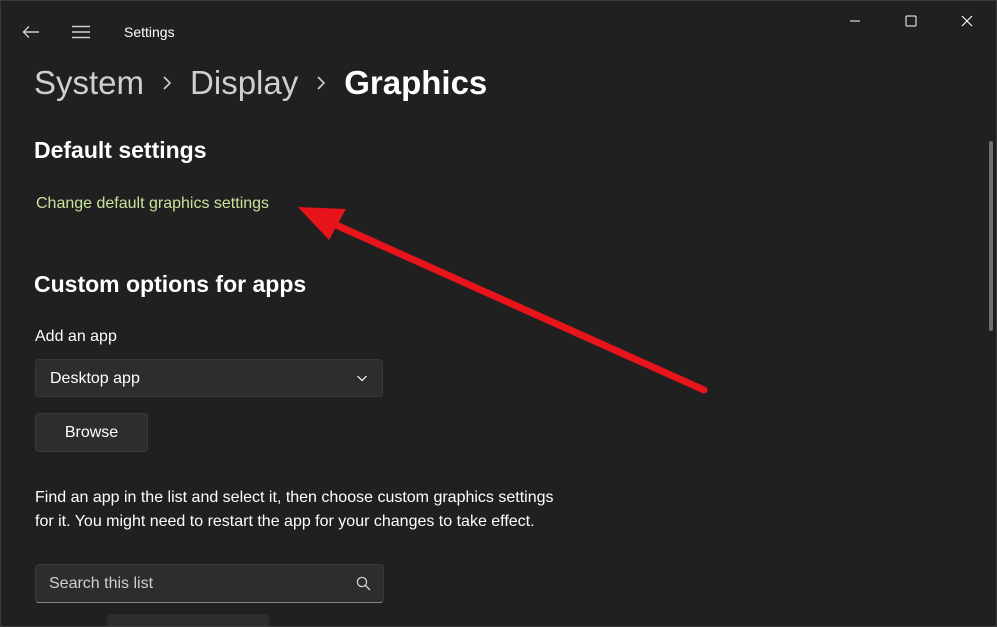  Describe the element at coordinates (91, 432) in the screenshot. I see `browse-button: Browse` at that location.